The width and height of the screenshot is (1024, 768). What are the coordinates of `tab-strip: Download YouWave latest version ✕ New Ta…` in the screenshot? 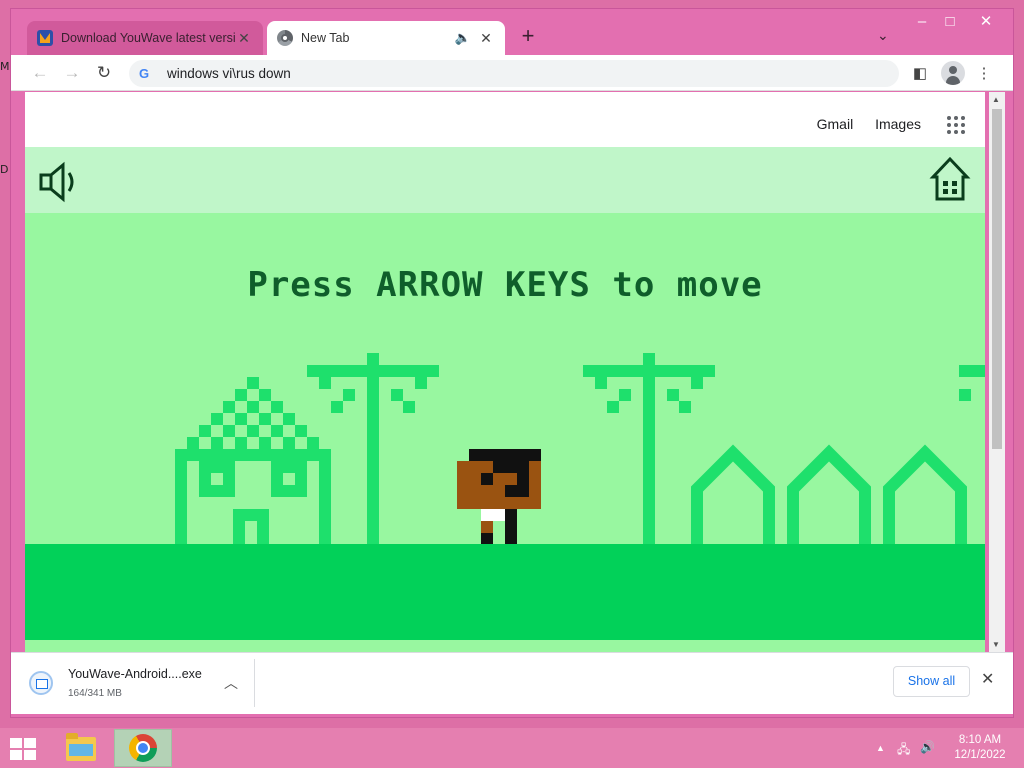 It's located at (512, 32).